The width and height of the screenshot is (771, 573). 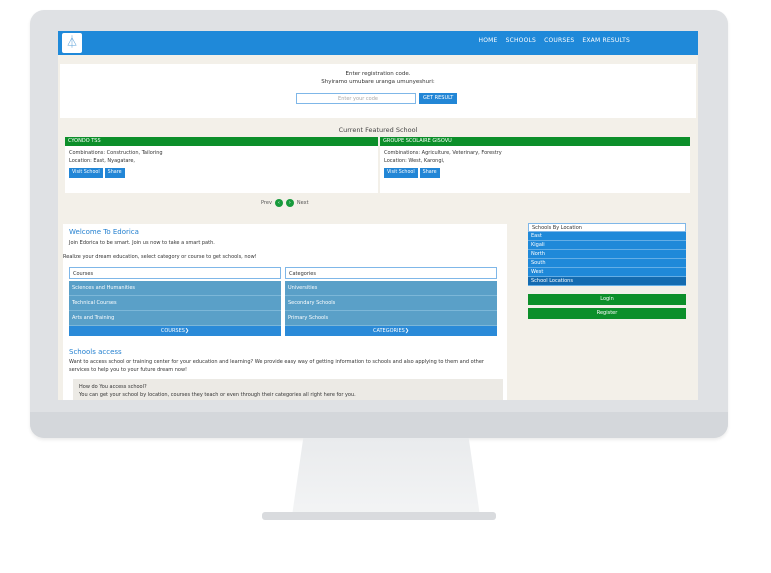 I want to click on school-name: CYONDO TSS, so click(x=221, y=141).